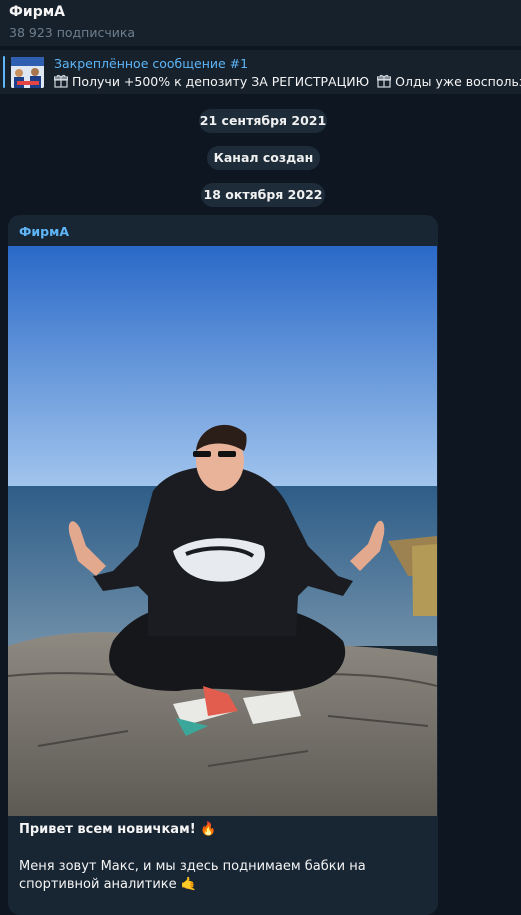 The image size is (521, 915). What do you see at coordinates (107, 829) in the screenshot?
I see `post-title-text: Привет всем новичкам!` at bounding box center [107, 829].